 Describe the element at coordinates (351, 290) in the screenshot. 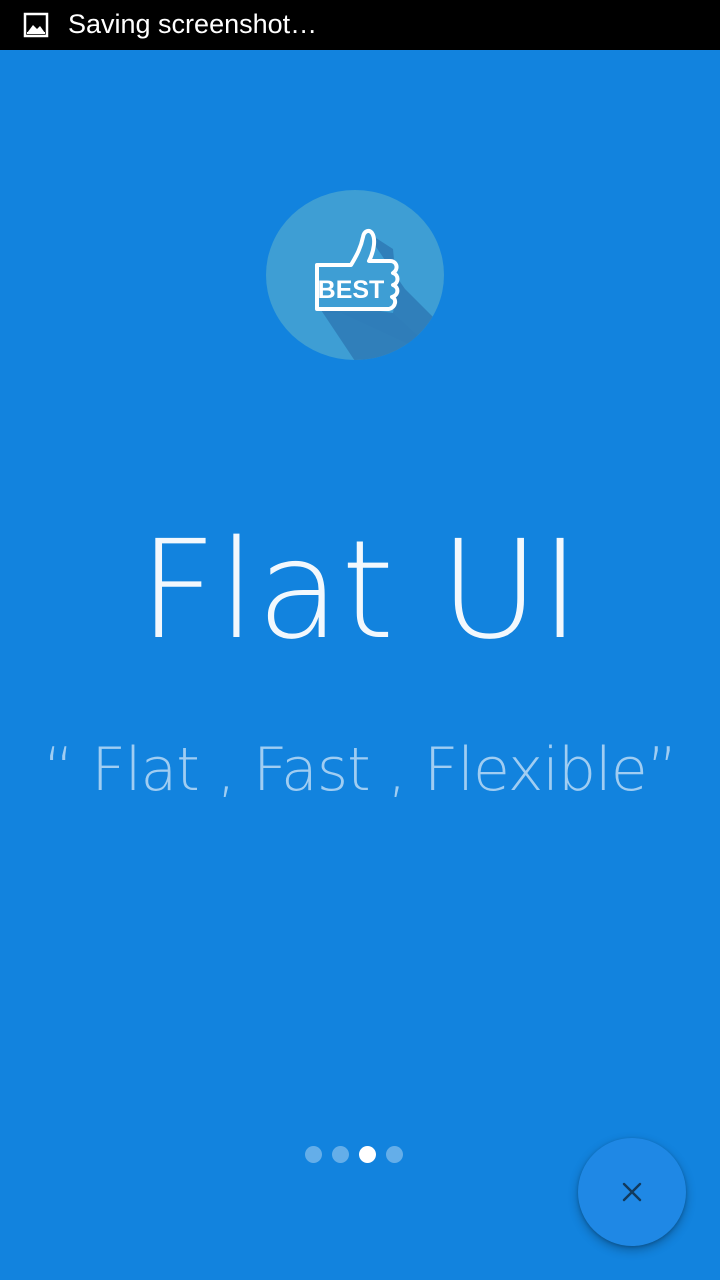

I see `badge-label: BEST` at that location.